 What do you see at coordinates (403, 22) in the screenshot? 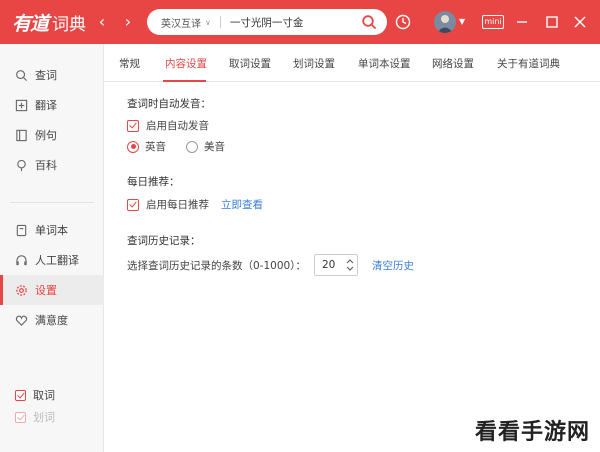
I see `clock-icon` at bounding box center [403, 22].